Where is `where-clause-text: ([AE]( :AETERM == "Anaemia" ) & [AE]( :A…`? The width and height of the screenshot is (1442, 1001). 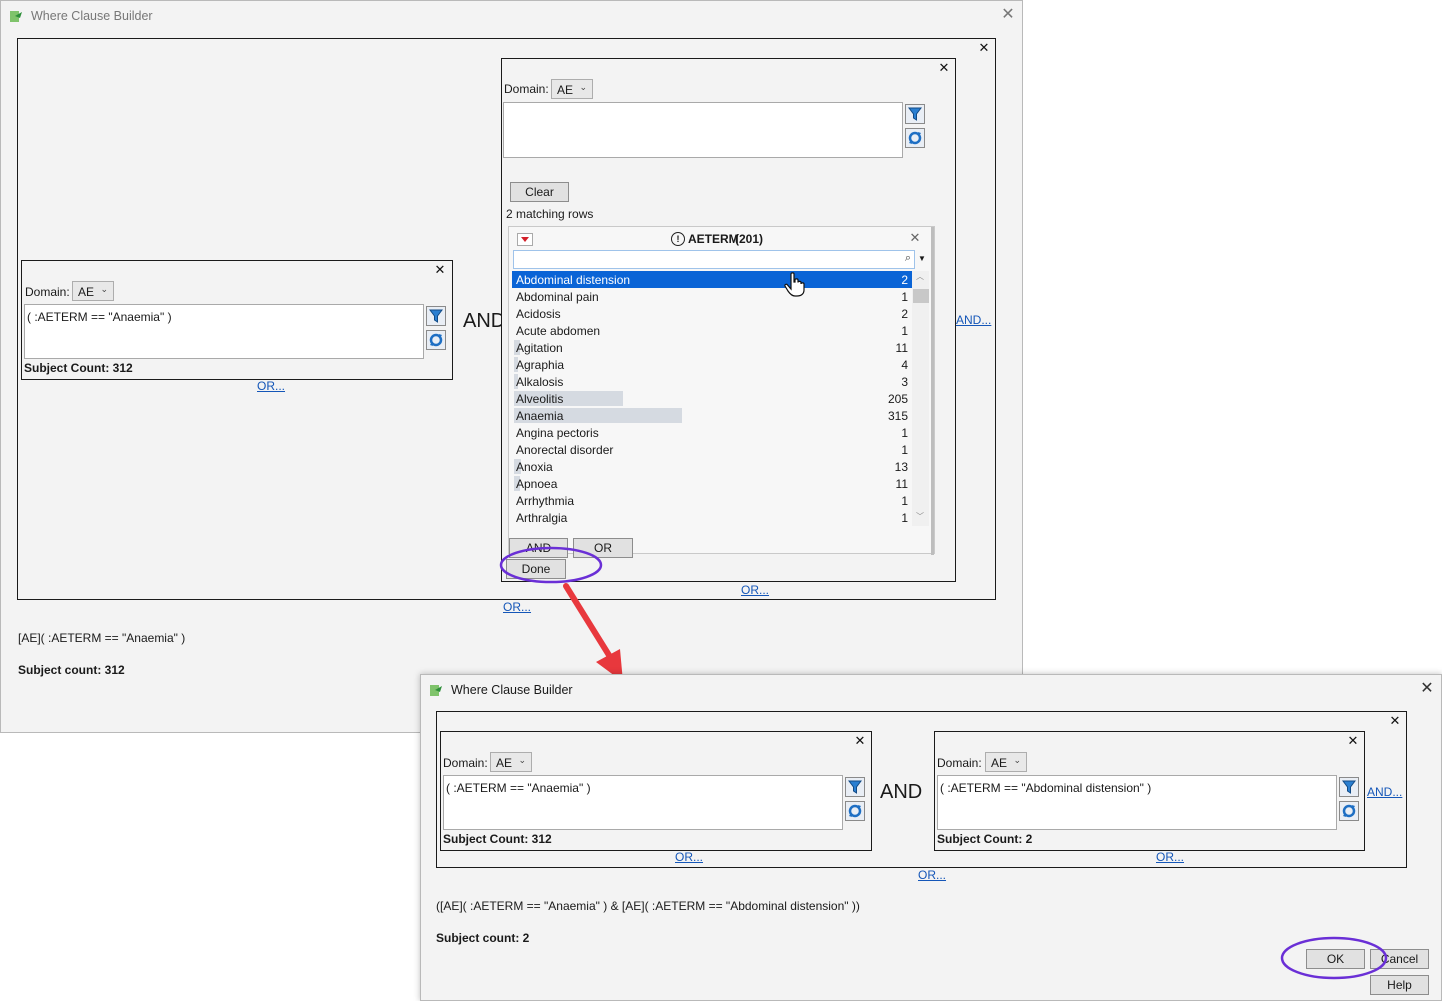
where-clause-text: ([AE]( :AETERM == "Anaemia" ) & [AE]( :A… is located at coordinates (648, 906).